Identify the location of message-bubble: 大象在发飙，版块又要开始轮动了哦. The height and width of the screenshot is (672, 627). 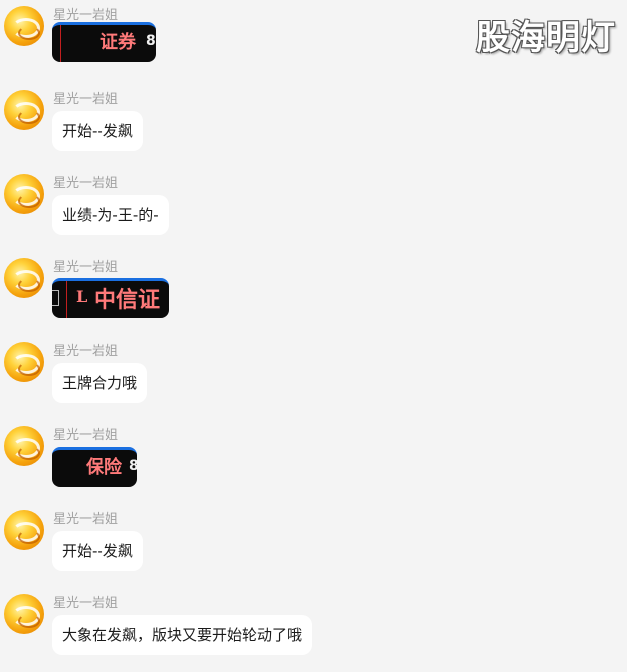
(182, 635).